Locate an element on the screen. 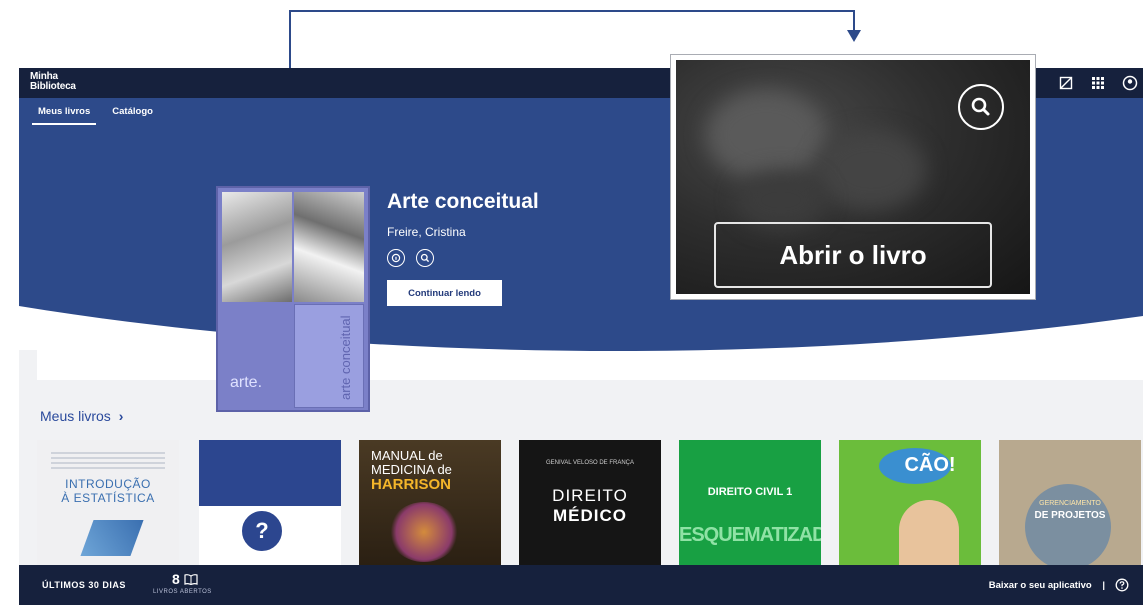 Image resolution: width=1143 pixels, height=605 pixels. my-books-heading: Meus livros › is located at coordinates (81, 416).